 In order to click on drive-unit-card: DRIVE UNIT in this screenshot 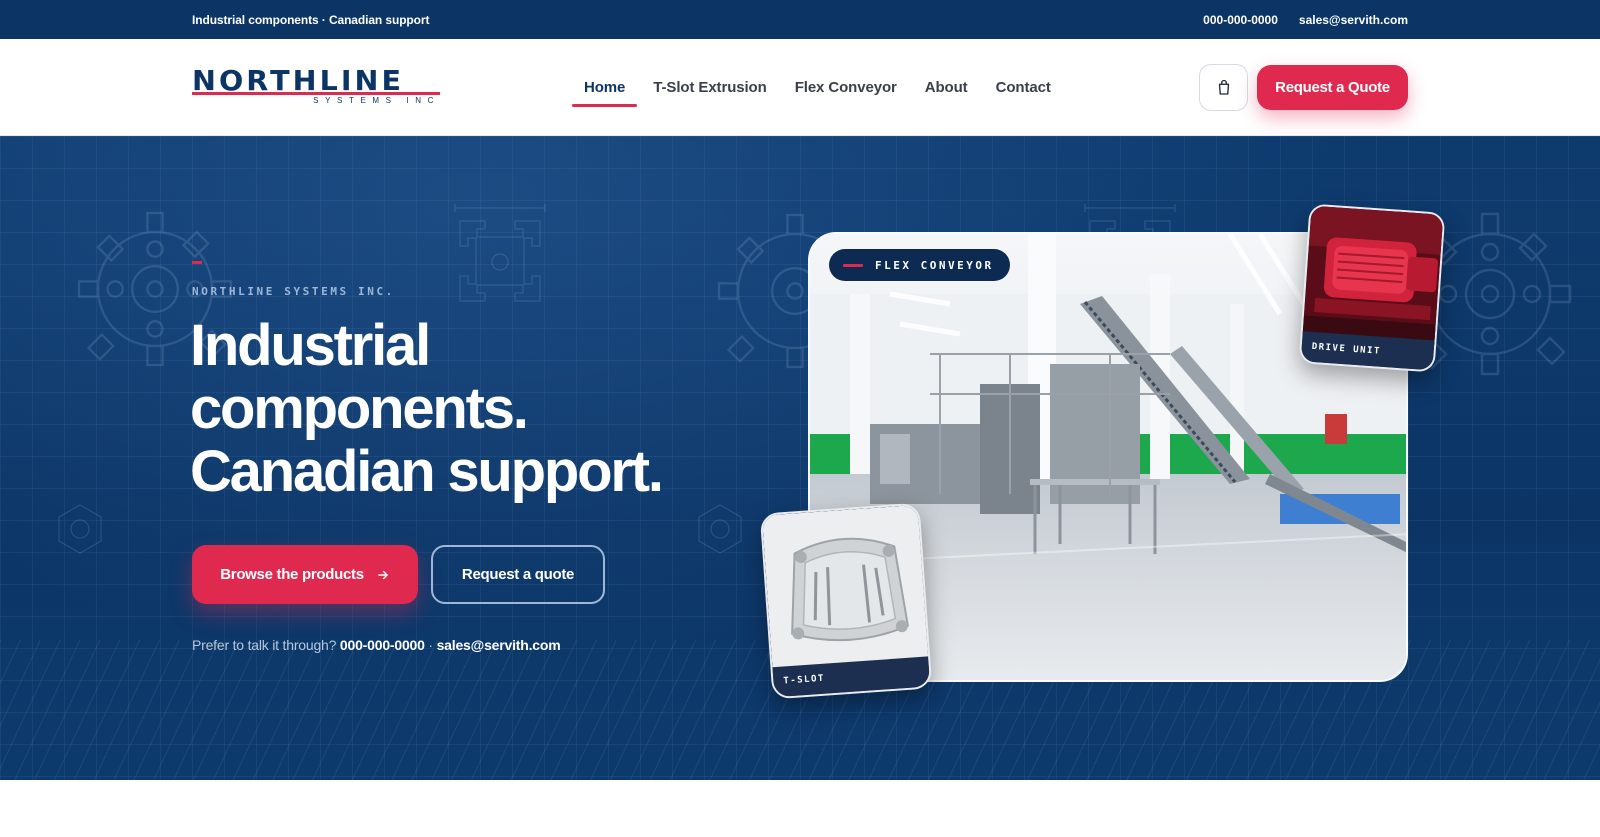, I will do `click(1372, 288)`.